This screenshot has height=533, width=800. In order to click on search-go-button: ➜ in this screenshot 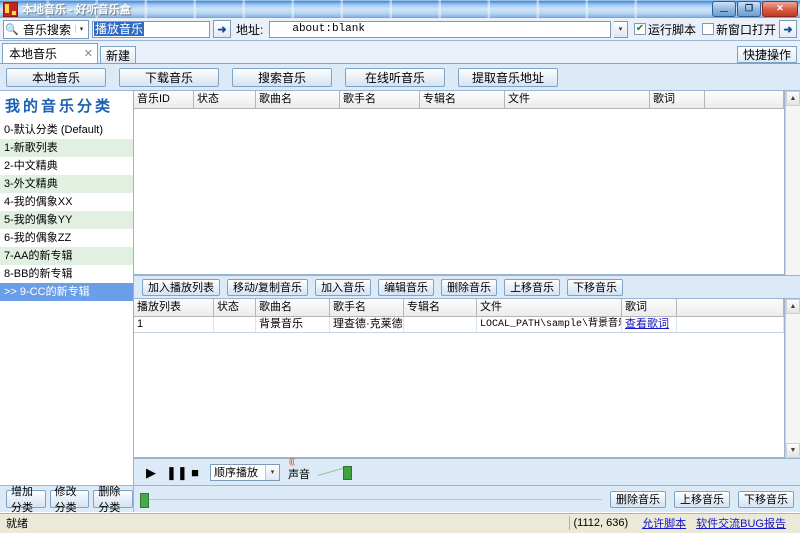, I will do `click(222, 29)`.